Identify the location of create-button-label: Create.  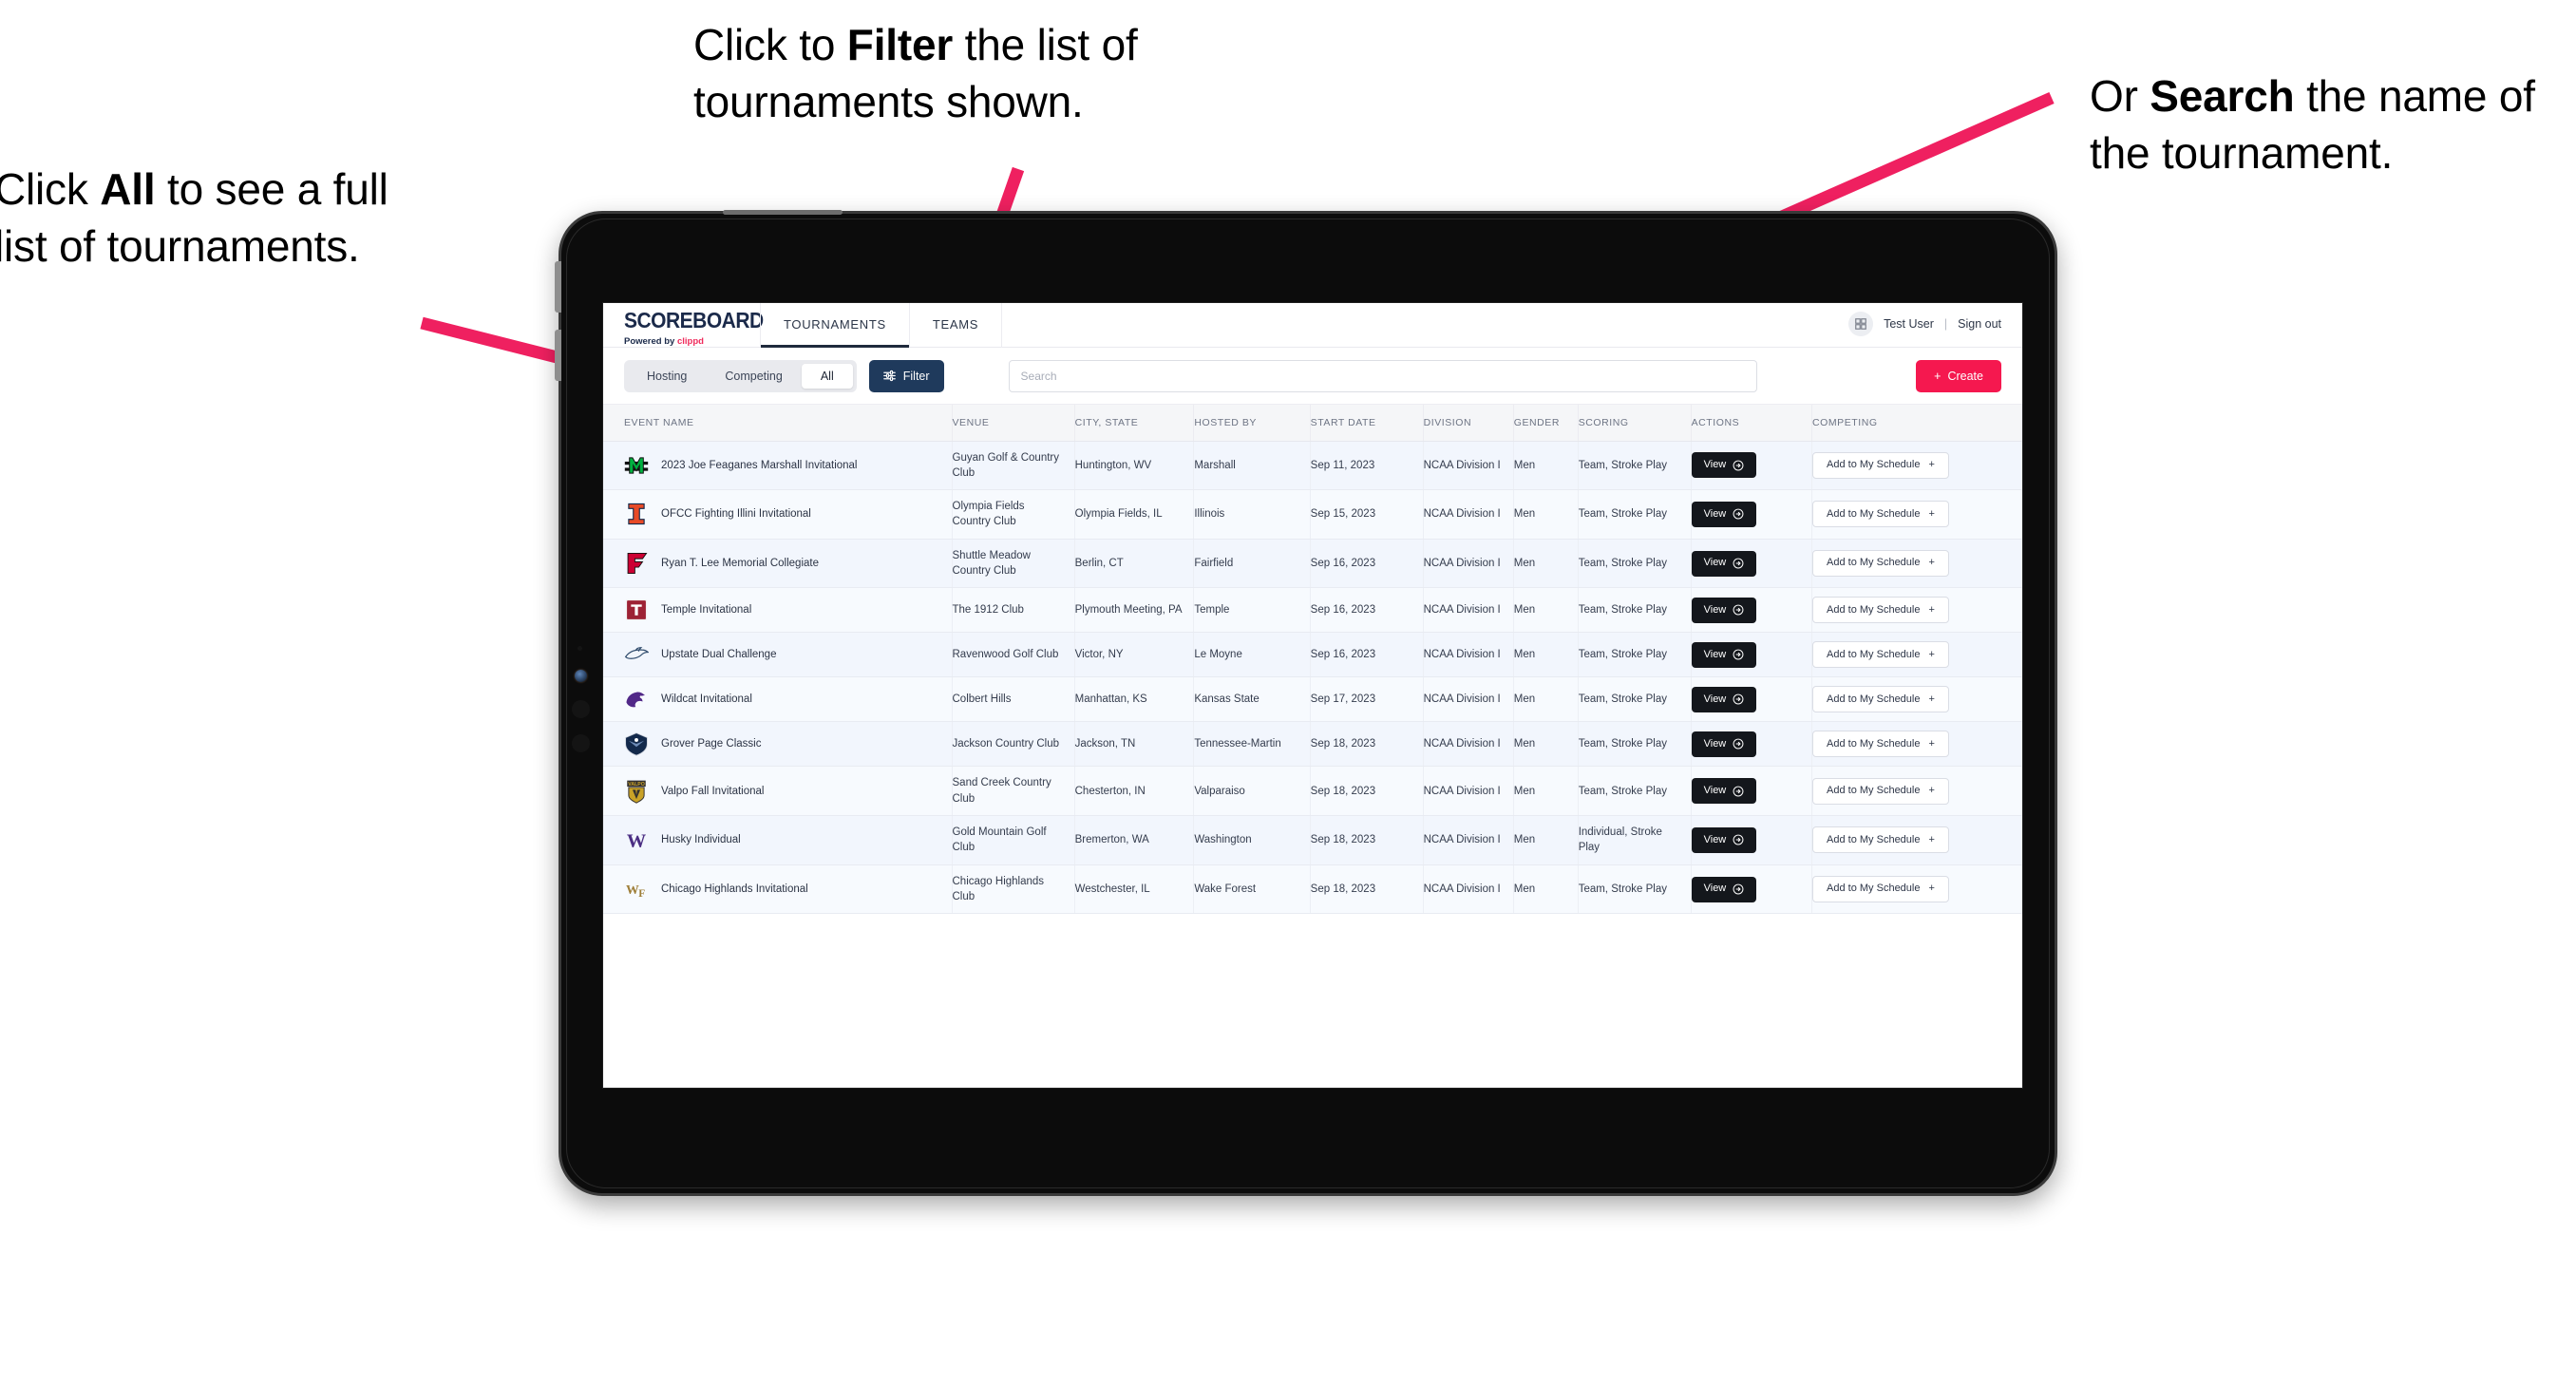
(1965, 376).